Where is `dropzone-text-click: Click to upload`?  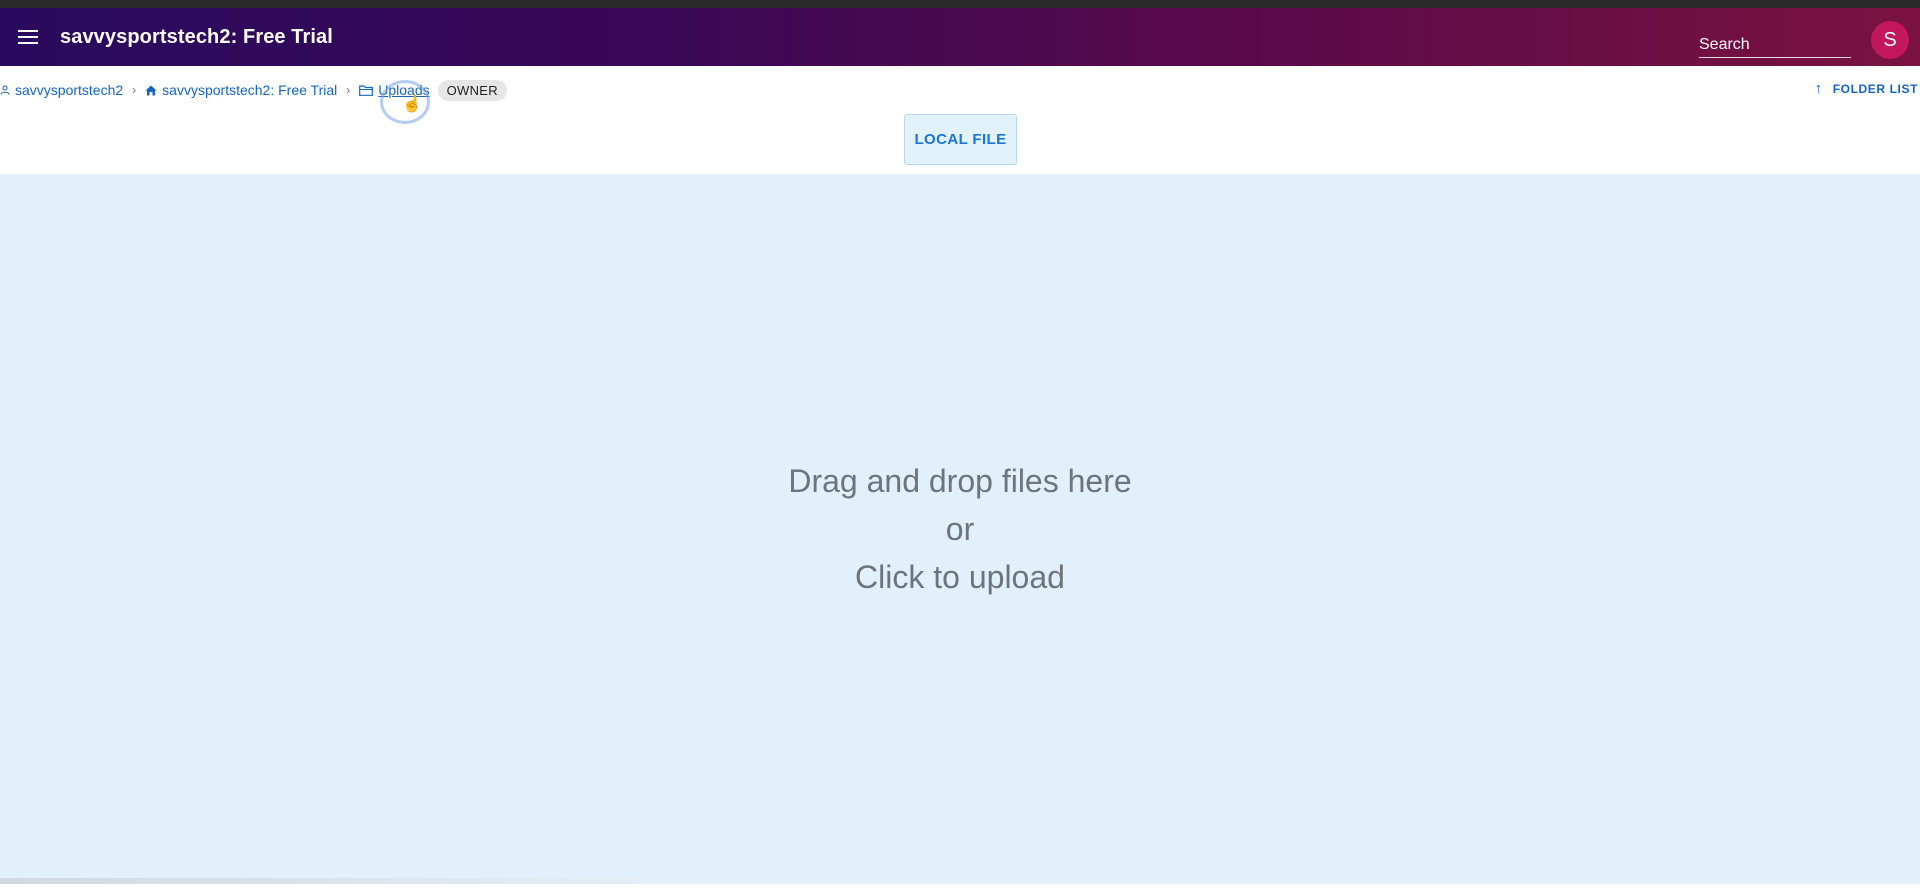
dropzone-text-click: Click to upload is located at coordinates (960, 577).